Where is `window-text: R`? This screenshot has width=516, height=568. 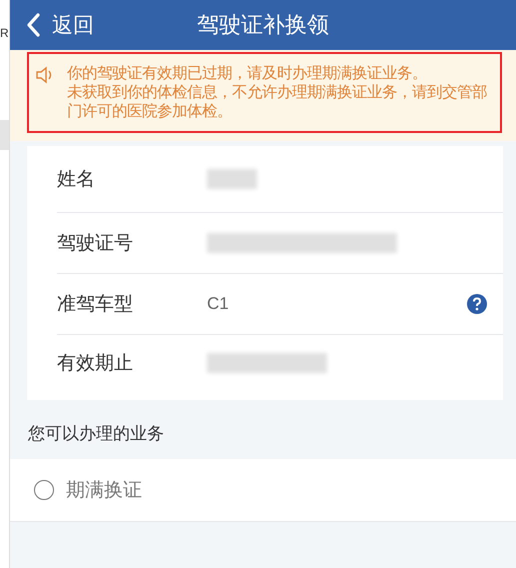 window-text: R is located at coordinates (4, 33).